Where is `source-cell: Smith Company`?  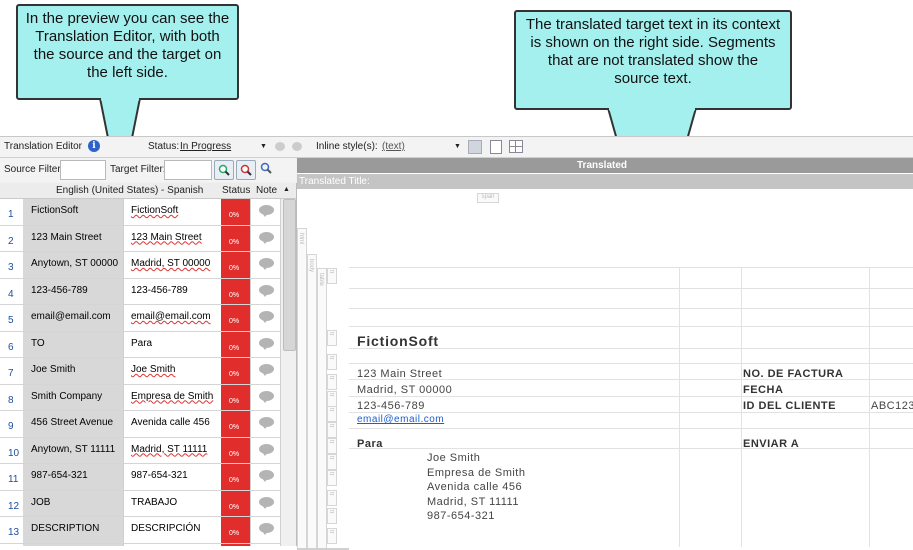
source-cell: Smith Company is located at coordinates (73, 397).